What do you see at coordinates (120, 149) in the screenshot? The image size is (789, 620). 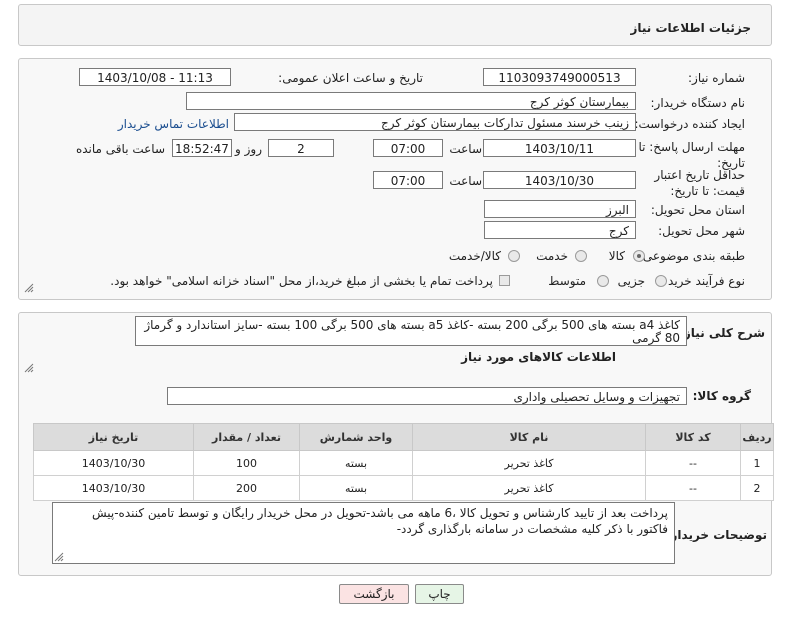 I see `remaining-time-label: ساعت باقی مانده` at bounding box center [120, 149].